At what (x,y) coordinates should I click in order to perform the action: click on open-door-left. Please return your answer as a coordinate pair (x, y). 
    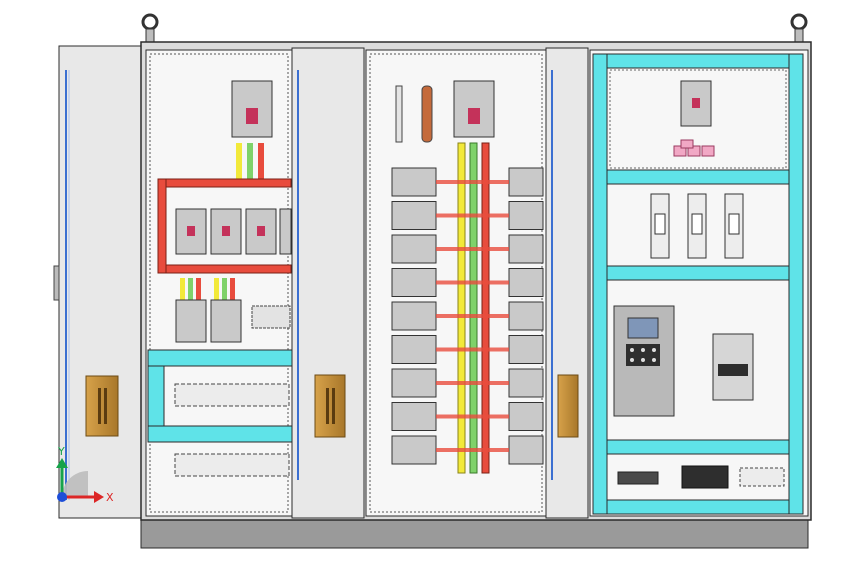
    Looking at the image, I should click on (97, 282).